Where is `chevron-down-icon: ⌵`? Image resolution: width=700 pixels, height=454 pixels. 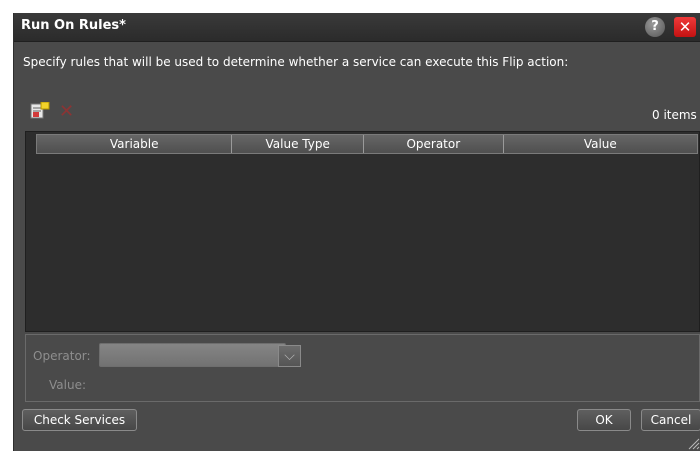
chevron-down-icon: ⌵ is located at coordinates (289, 356).